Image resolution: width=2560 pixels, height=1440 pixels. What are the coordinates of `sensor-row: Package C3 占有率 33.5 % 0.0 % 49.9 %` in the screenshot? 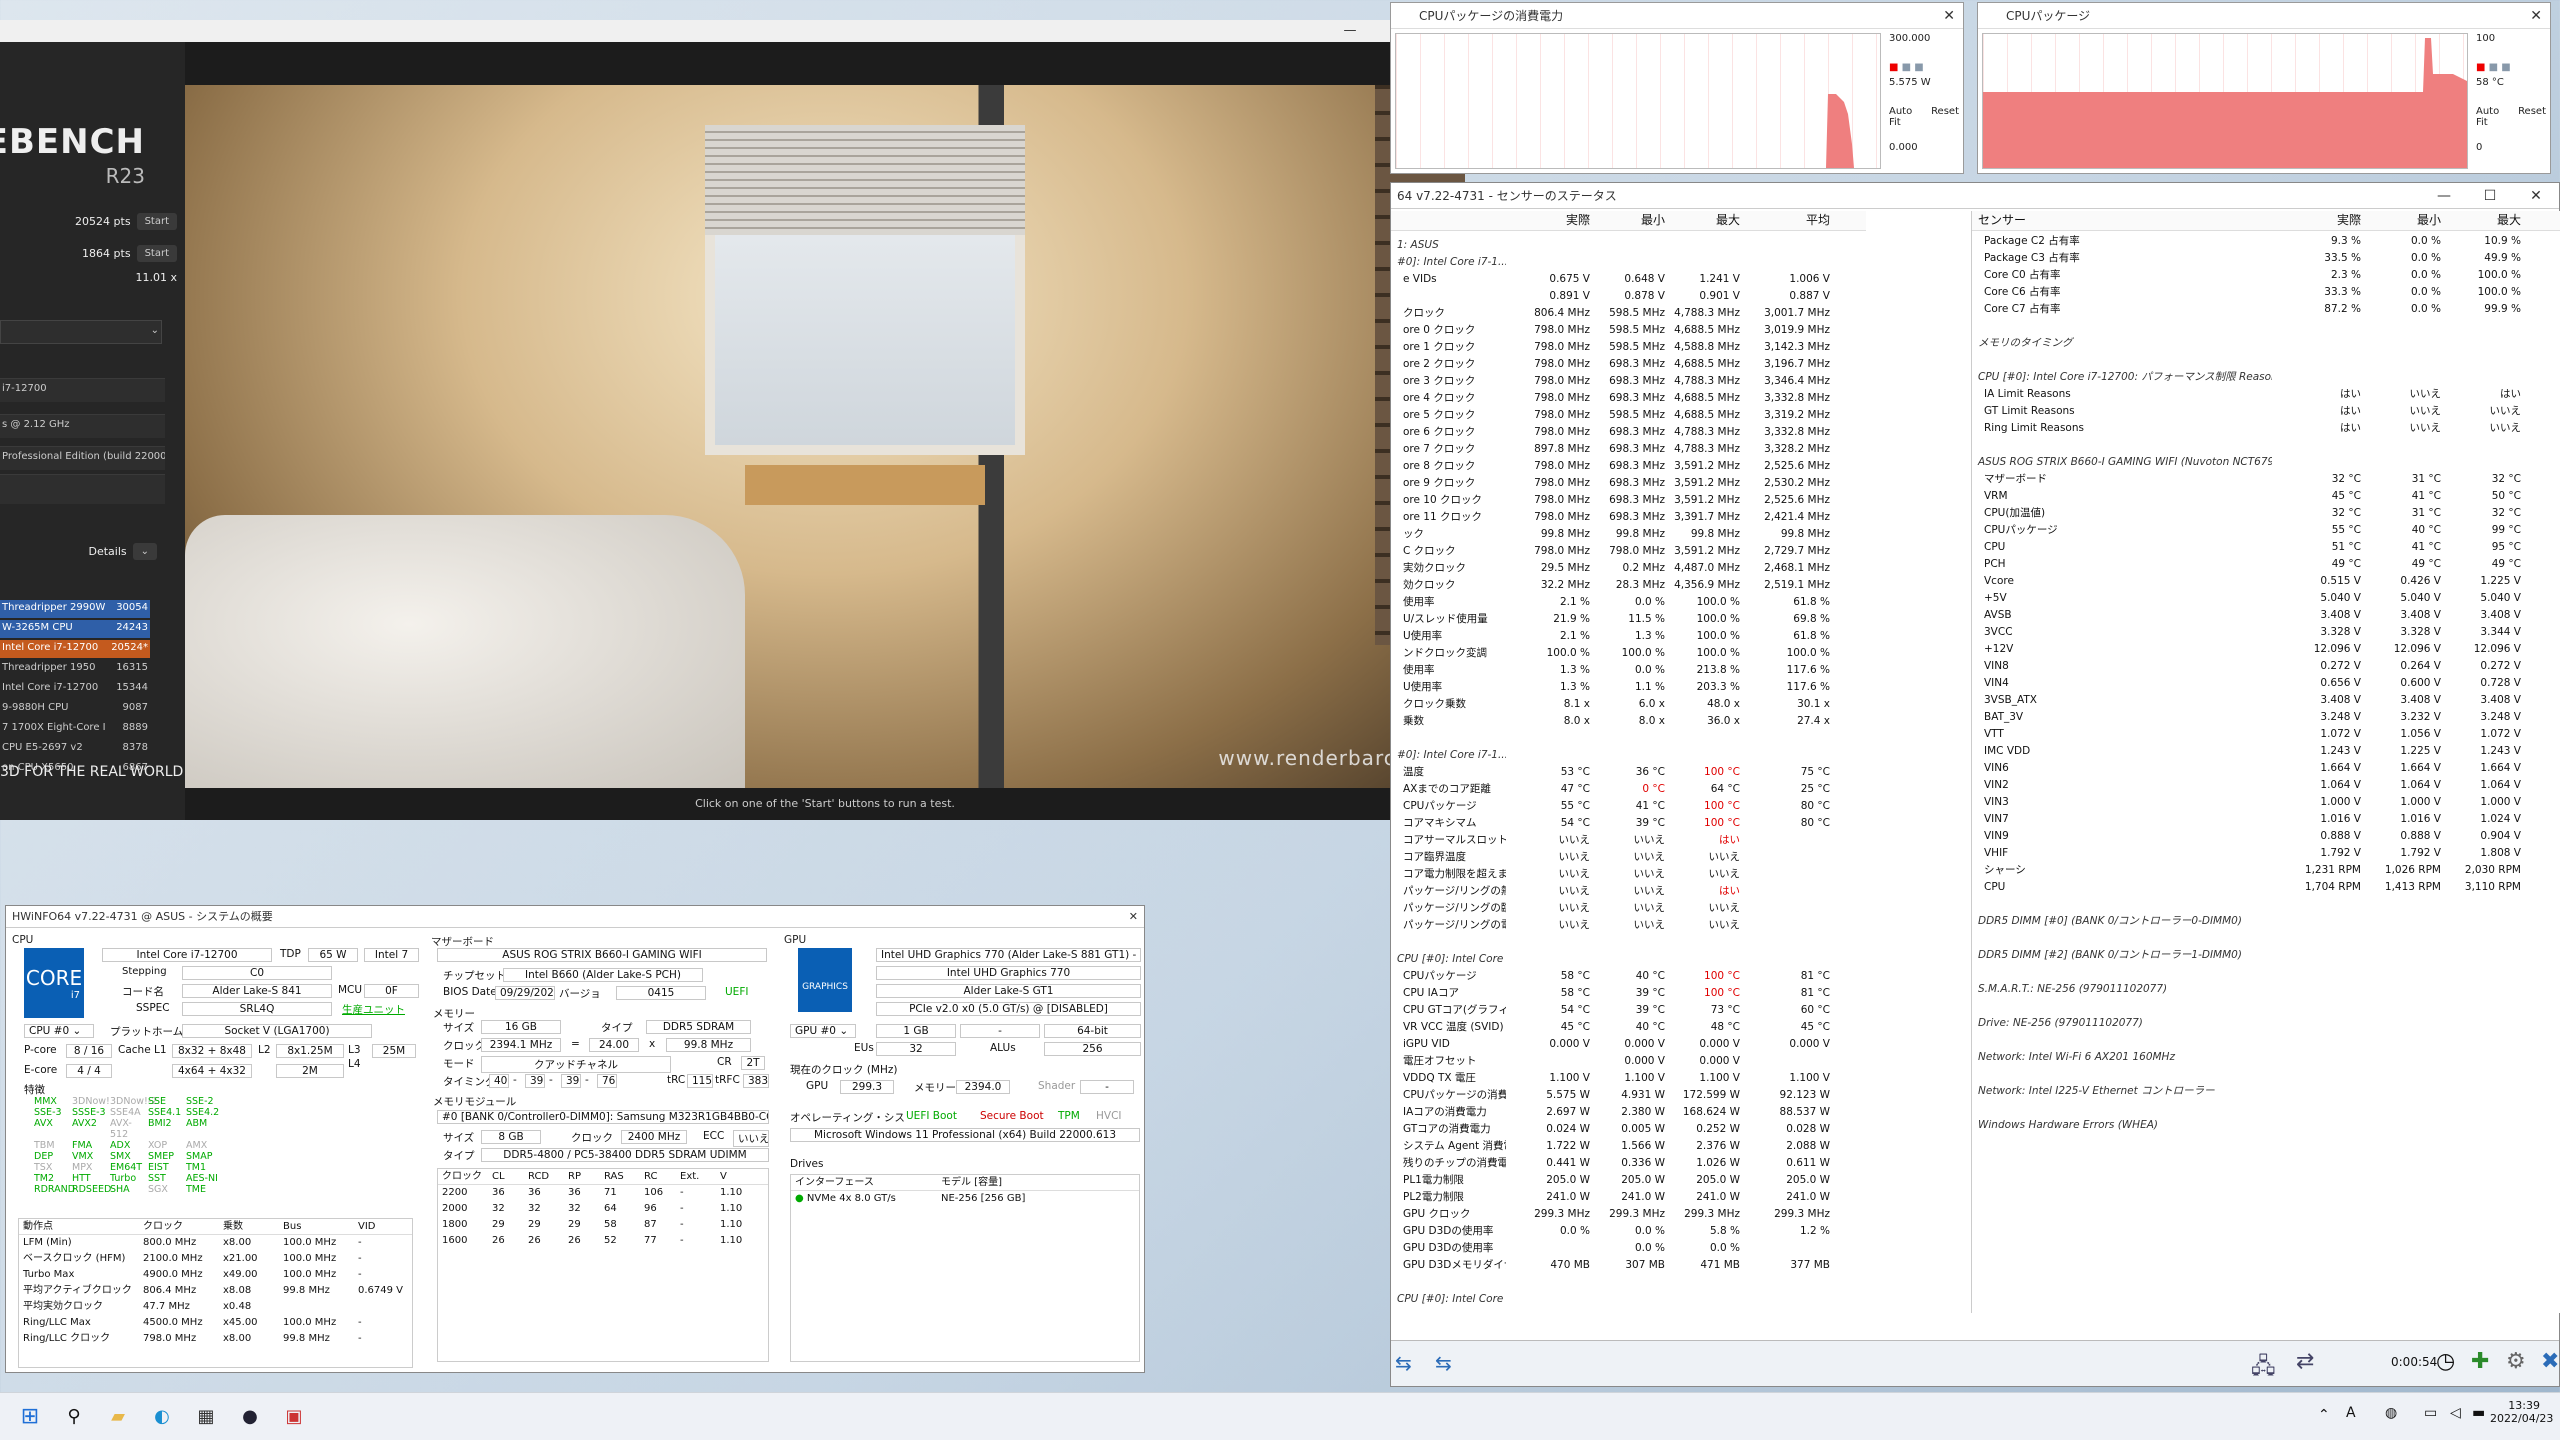 It's located at (2266, 258).